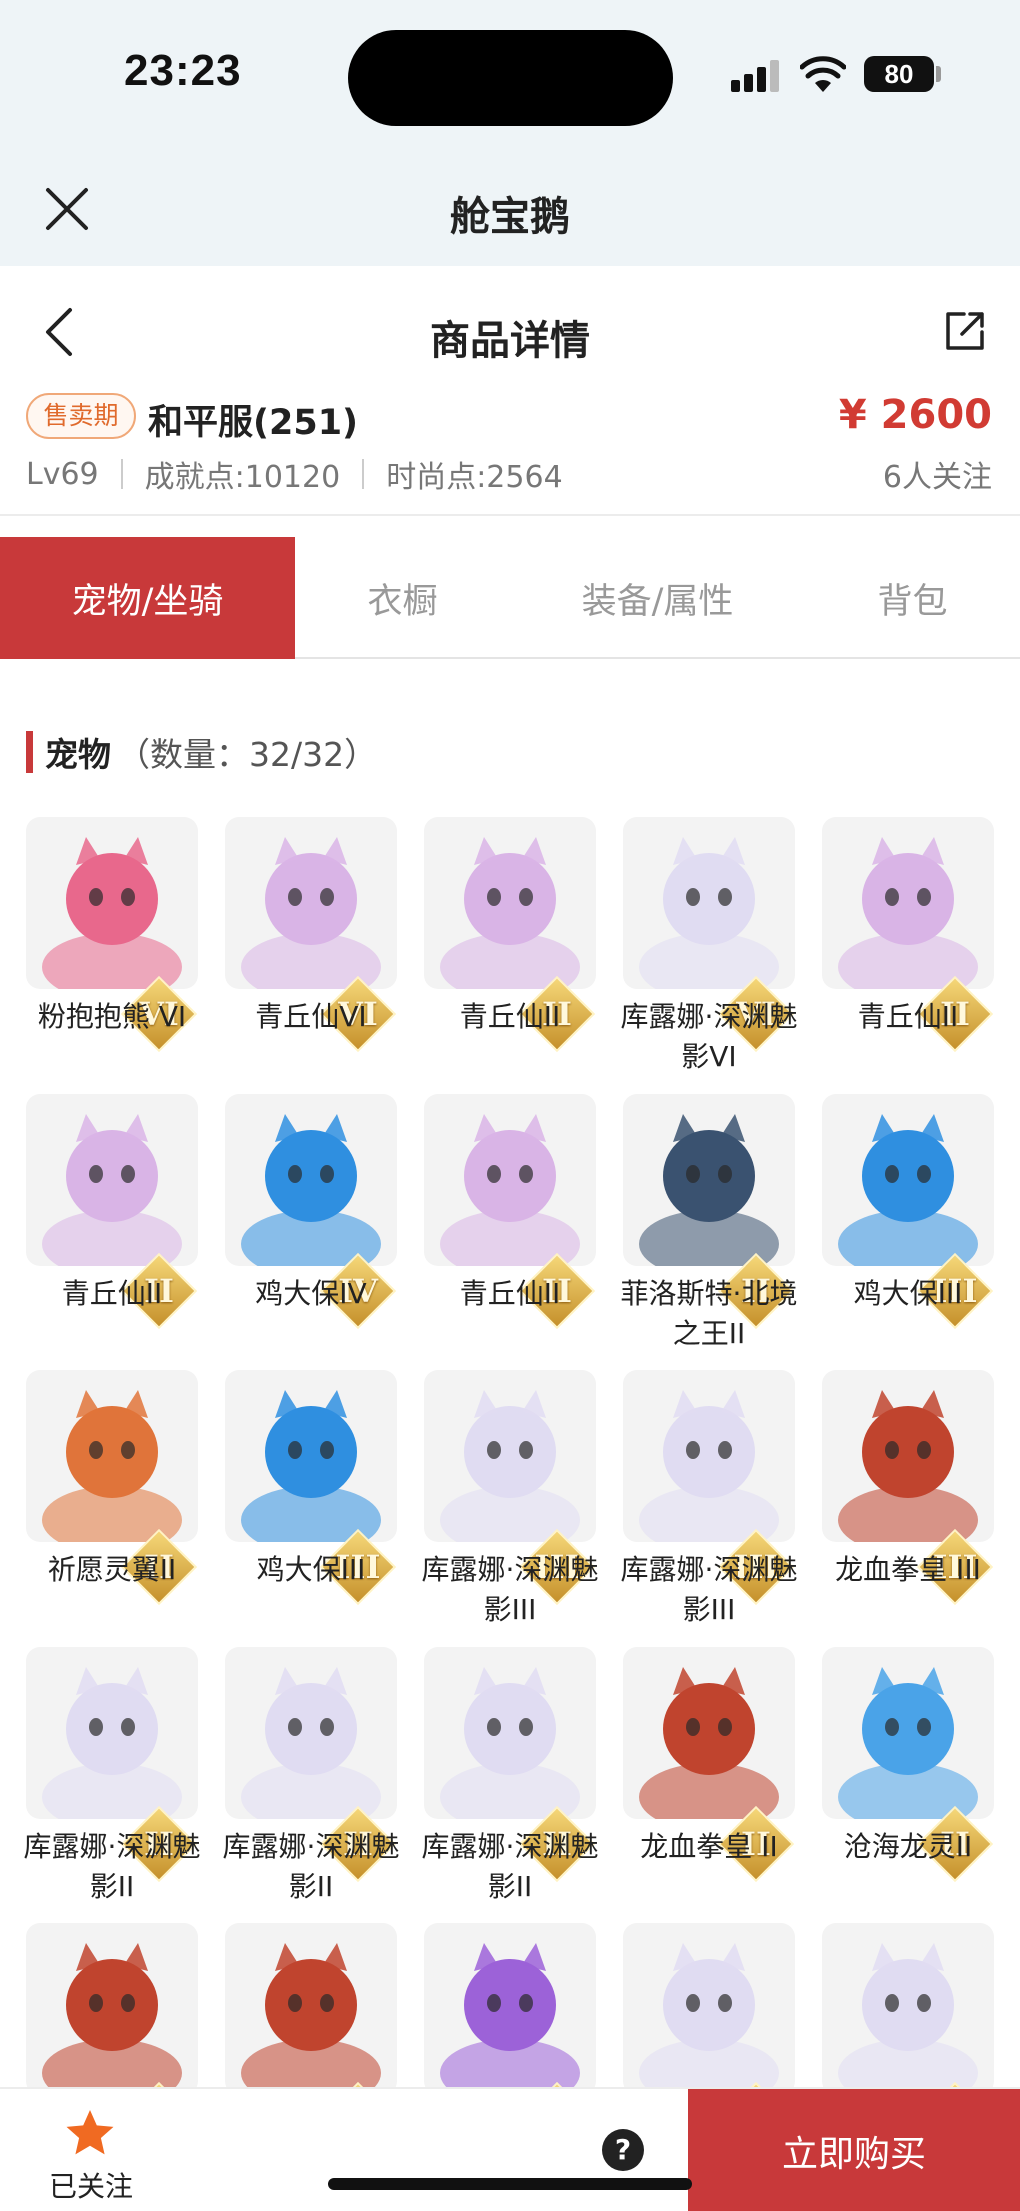 The height and width of the screenshot is (2211, 1020). I want to click on pet-name: 沧海龙灵II, so click(908, 1846).